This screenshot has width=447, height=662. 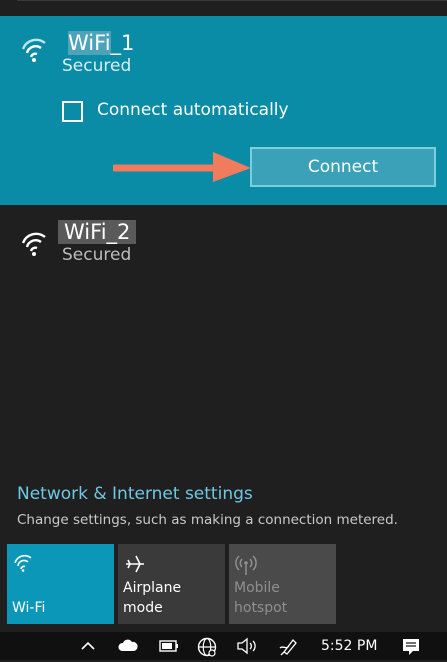 I want to click on wifi-icon, so click(x=23, y=565).